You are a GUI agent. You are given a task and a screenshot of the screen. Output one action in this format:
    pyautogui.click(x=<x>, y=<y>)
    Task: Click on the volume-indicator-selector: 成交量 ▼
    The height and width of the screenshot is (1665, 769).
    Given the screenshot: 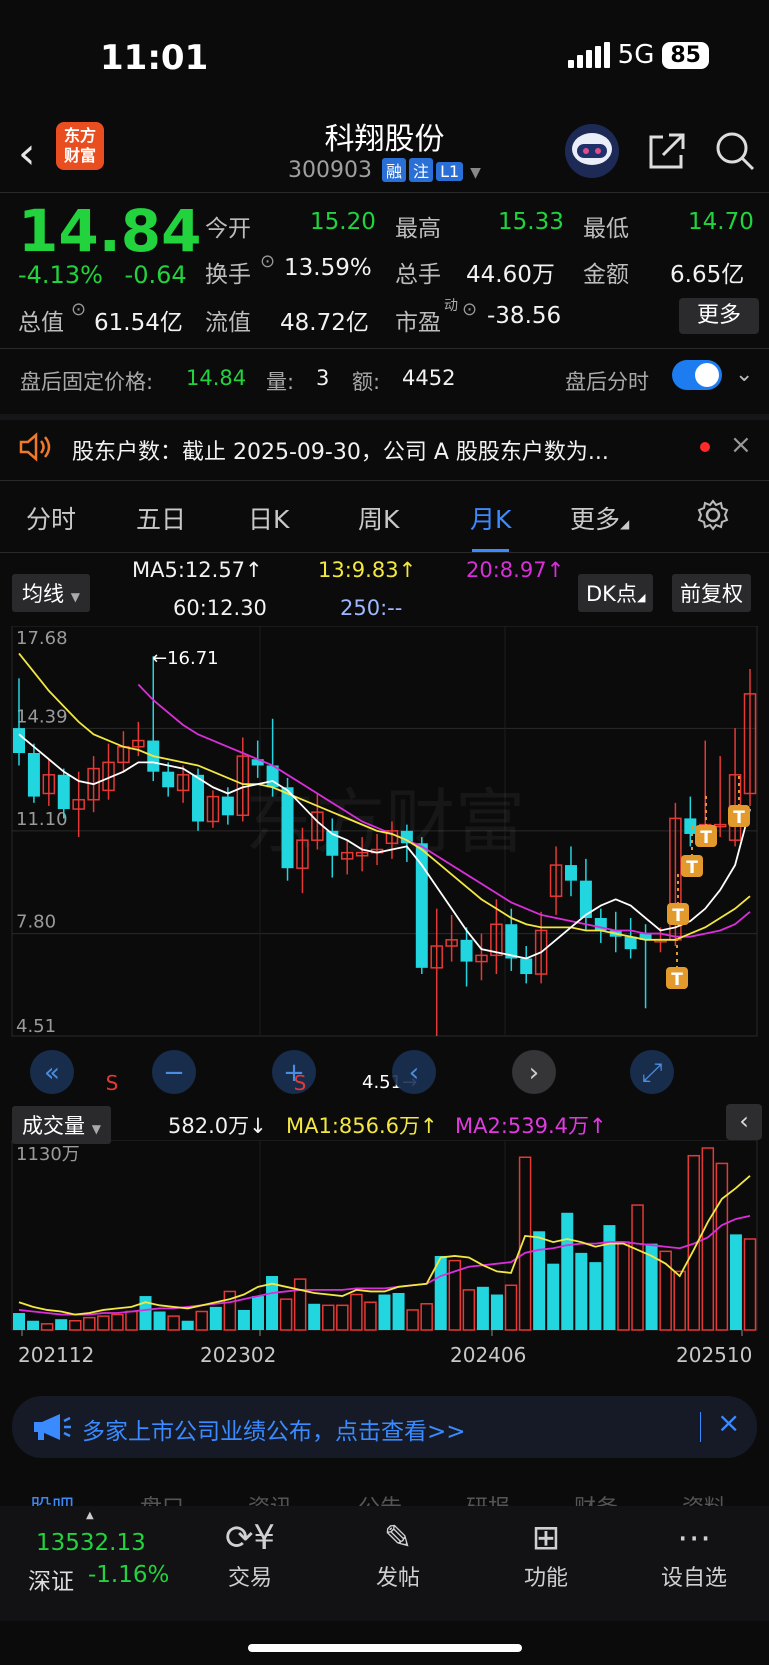 What is the action you would take?
    pyautogui.click(x=61, y=1125)
    